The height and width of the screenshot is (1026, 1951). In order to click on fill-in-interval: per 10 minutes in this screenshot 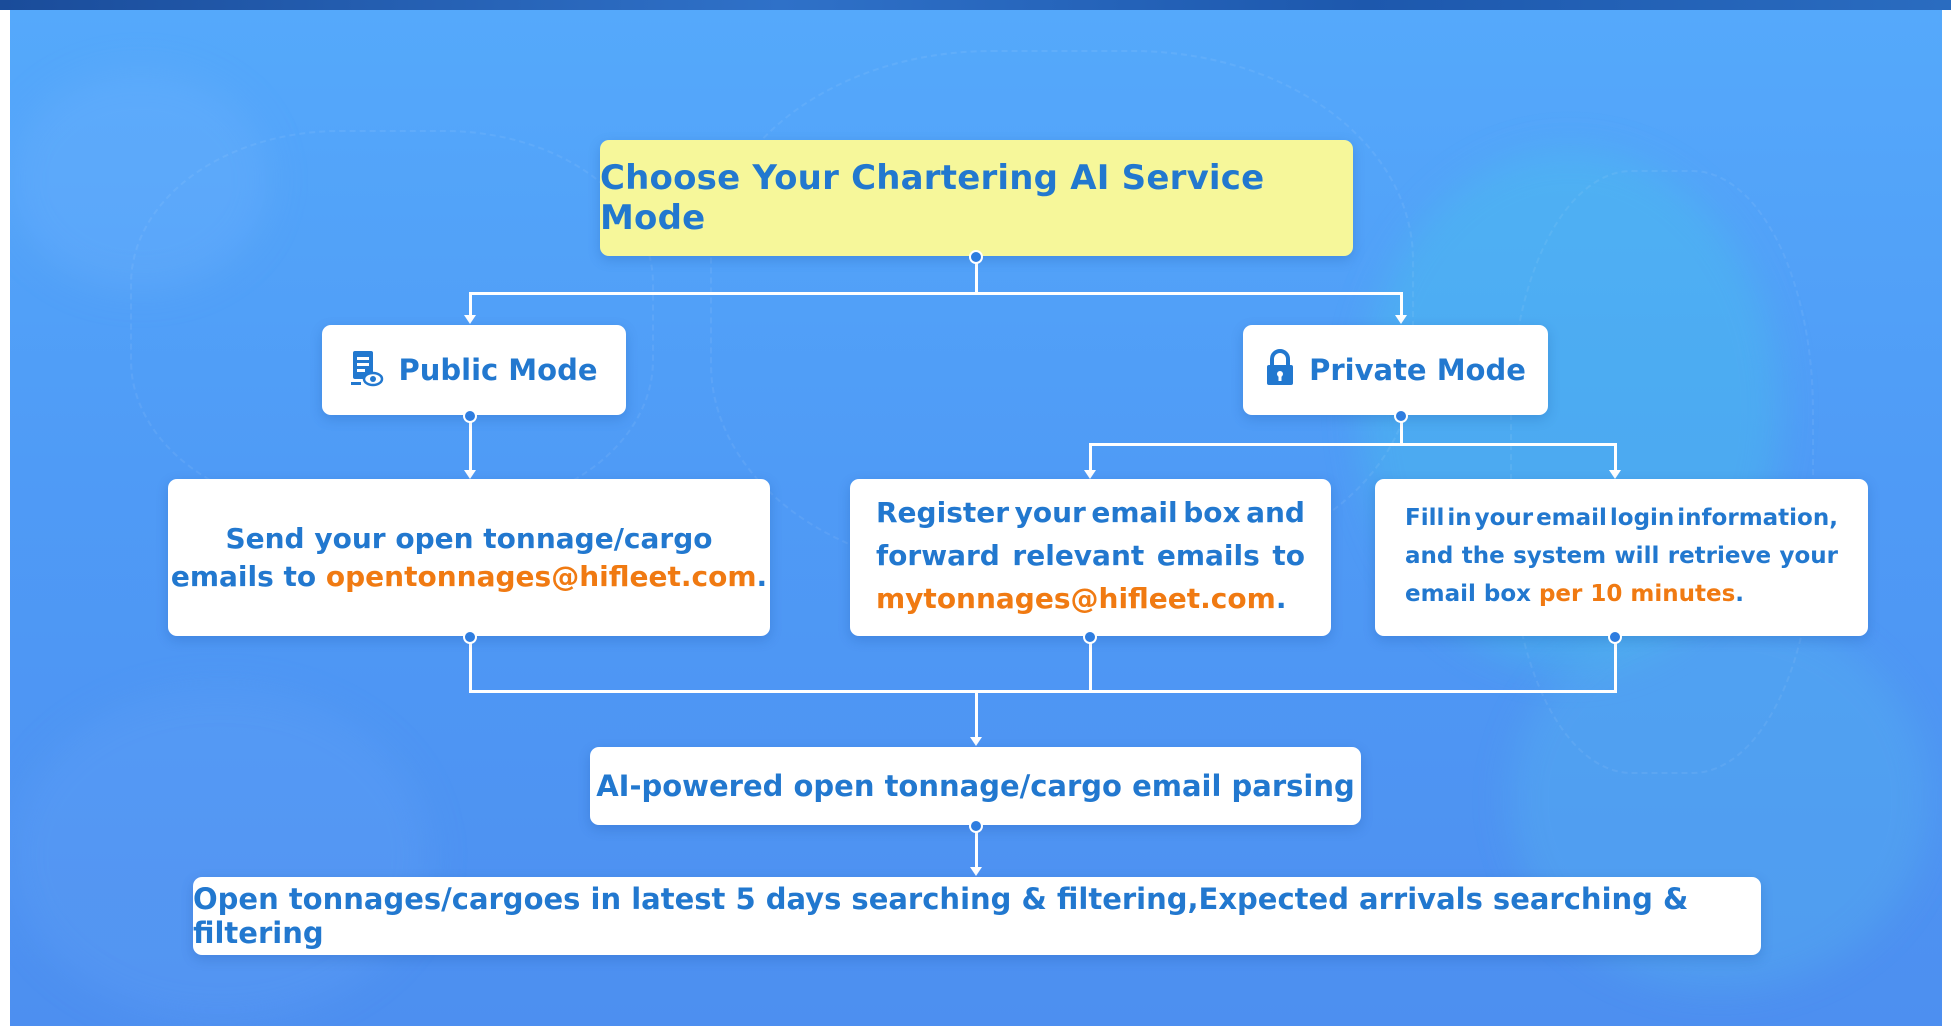, I will do `click(1637, 594)`.